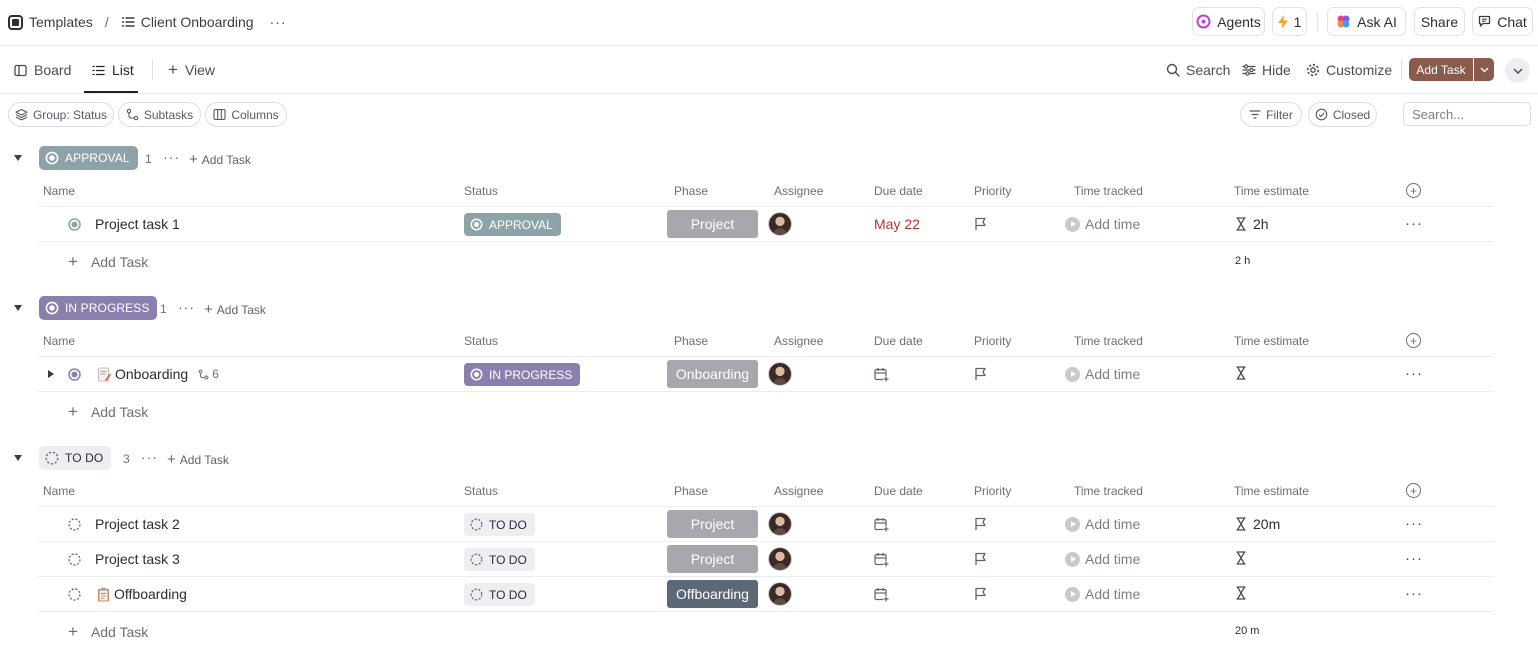 The height and width of the screenshot is (670, 1538). What do you see at coordinates (137, 524) in the screenshot?
I see `task-name: Project task 2` at bounding box center [137, 524].